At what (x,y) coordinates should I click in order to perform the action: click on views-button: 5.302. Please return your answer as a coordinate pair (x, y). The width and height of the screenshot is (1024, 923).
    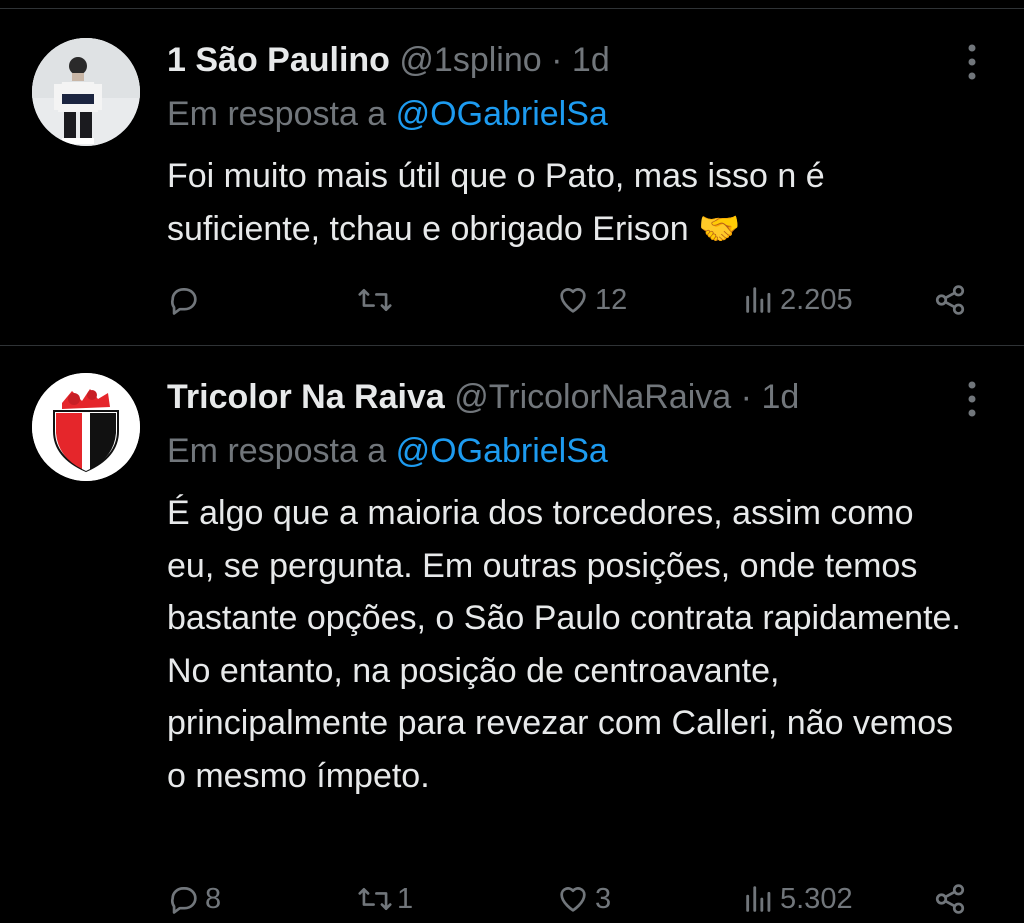
    Looking at the image, I should click on (797, 899).